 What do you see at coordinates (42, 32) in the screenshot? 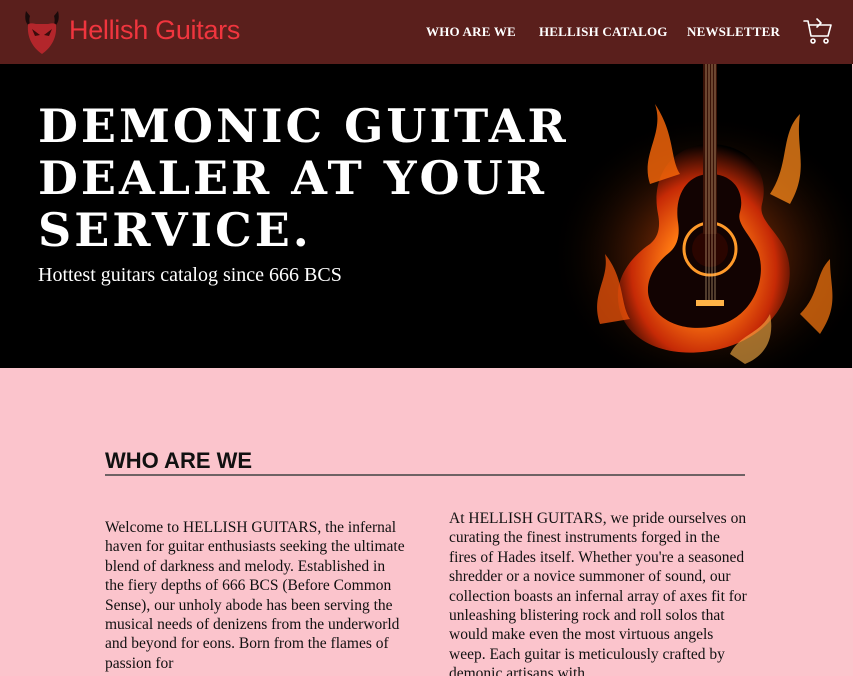
I see `devil-logo-icon` at bounding box center [42, 32].